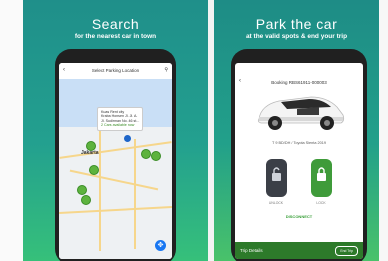  I want to click on lock-key-label: LOCK, so click(321, 203).